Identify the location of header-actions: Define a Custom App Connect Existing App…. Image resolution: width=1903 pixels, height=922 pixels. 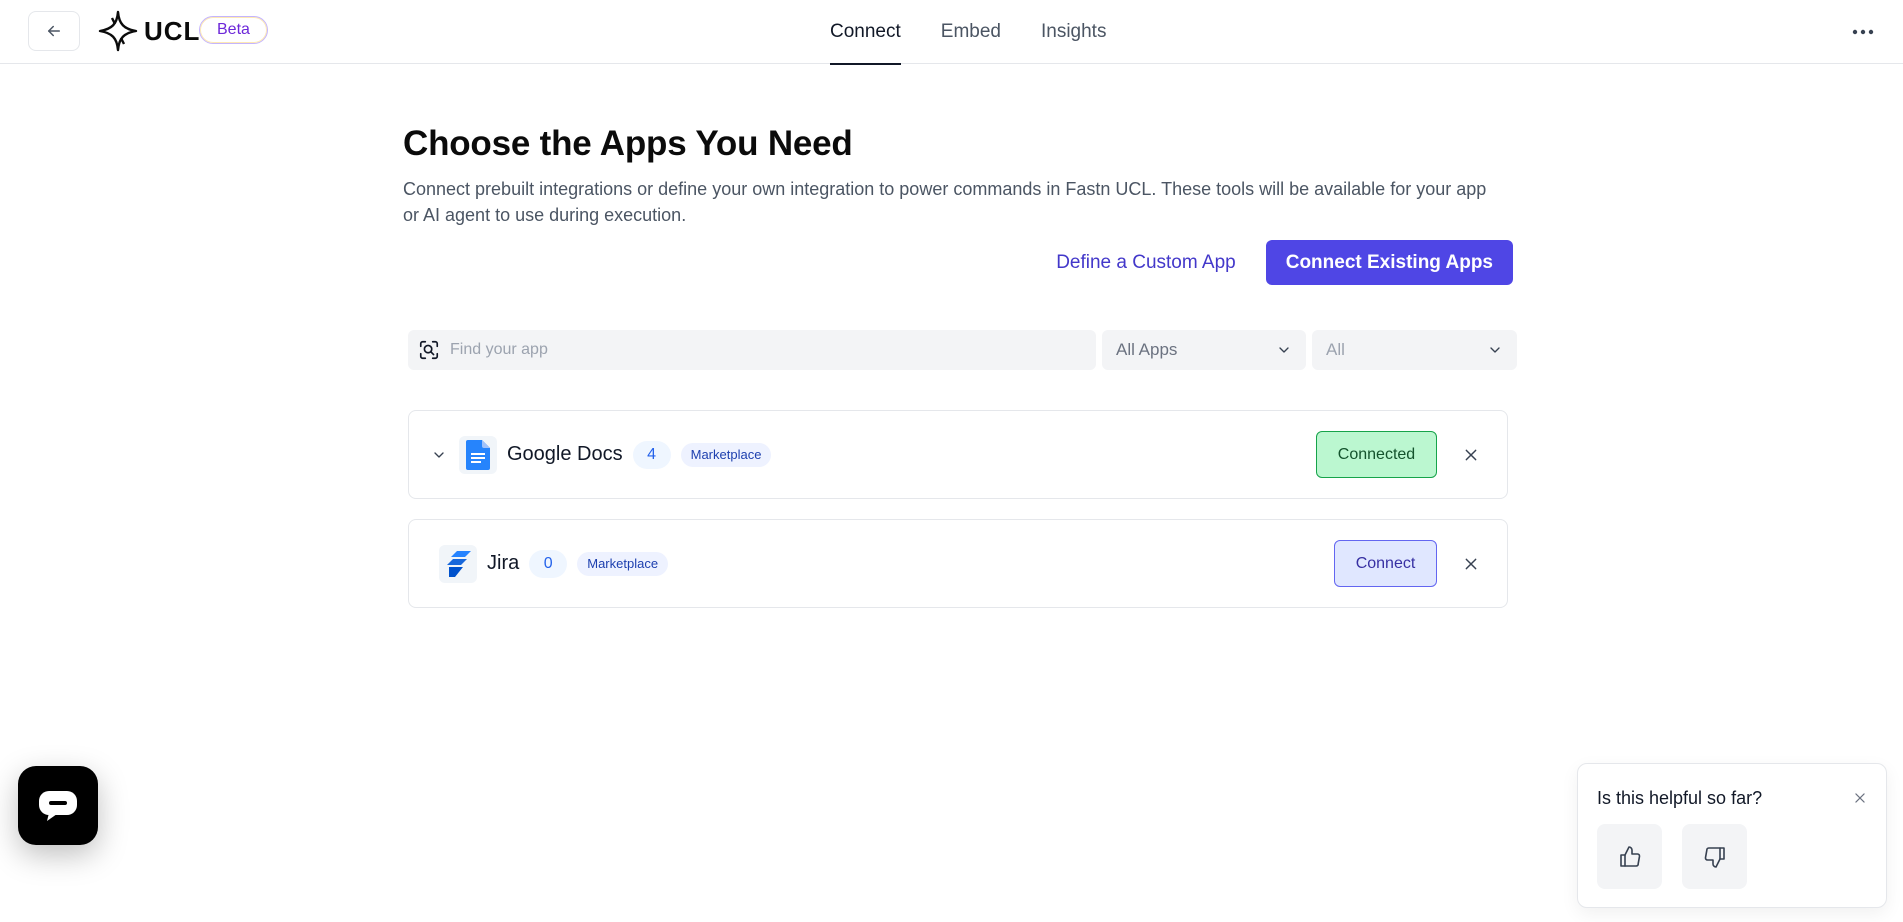
(1284, 262).